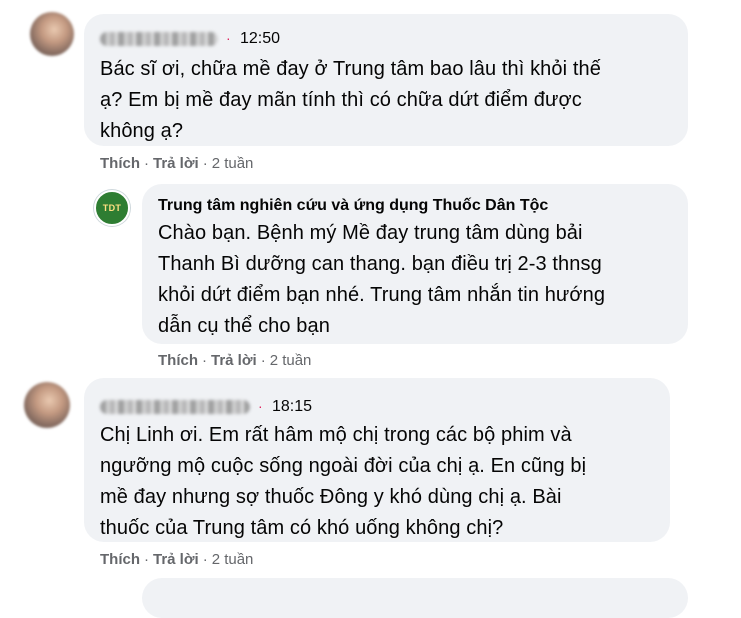  What do you see at coordinates (292, 406) in the screenshot?
I see `comment-timestamp: 18:15` at bounding box center [292, 406].